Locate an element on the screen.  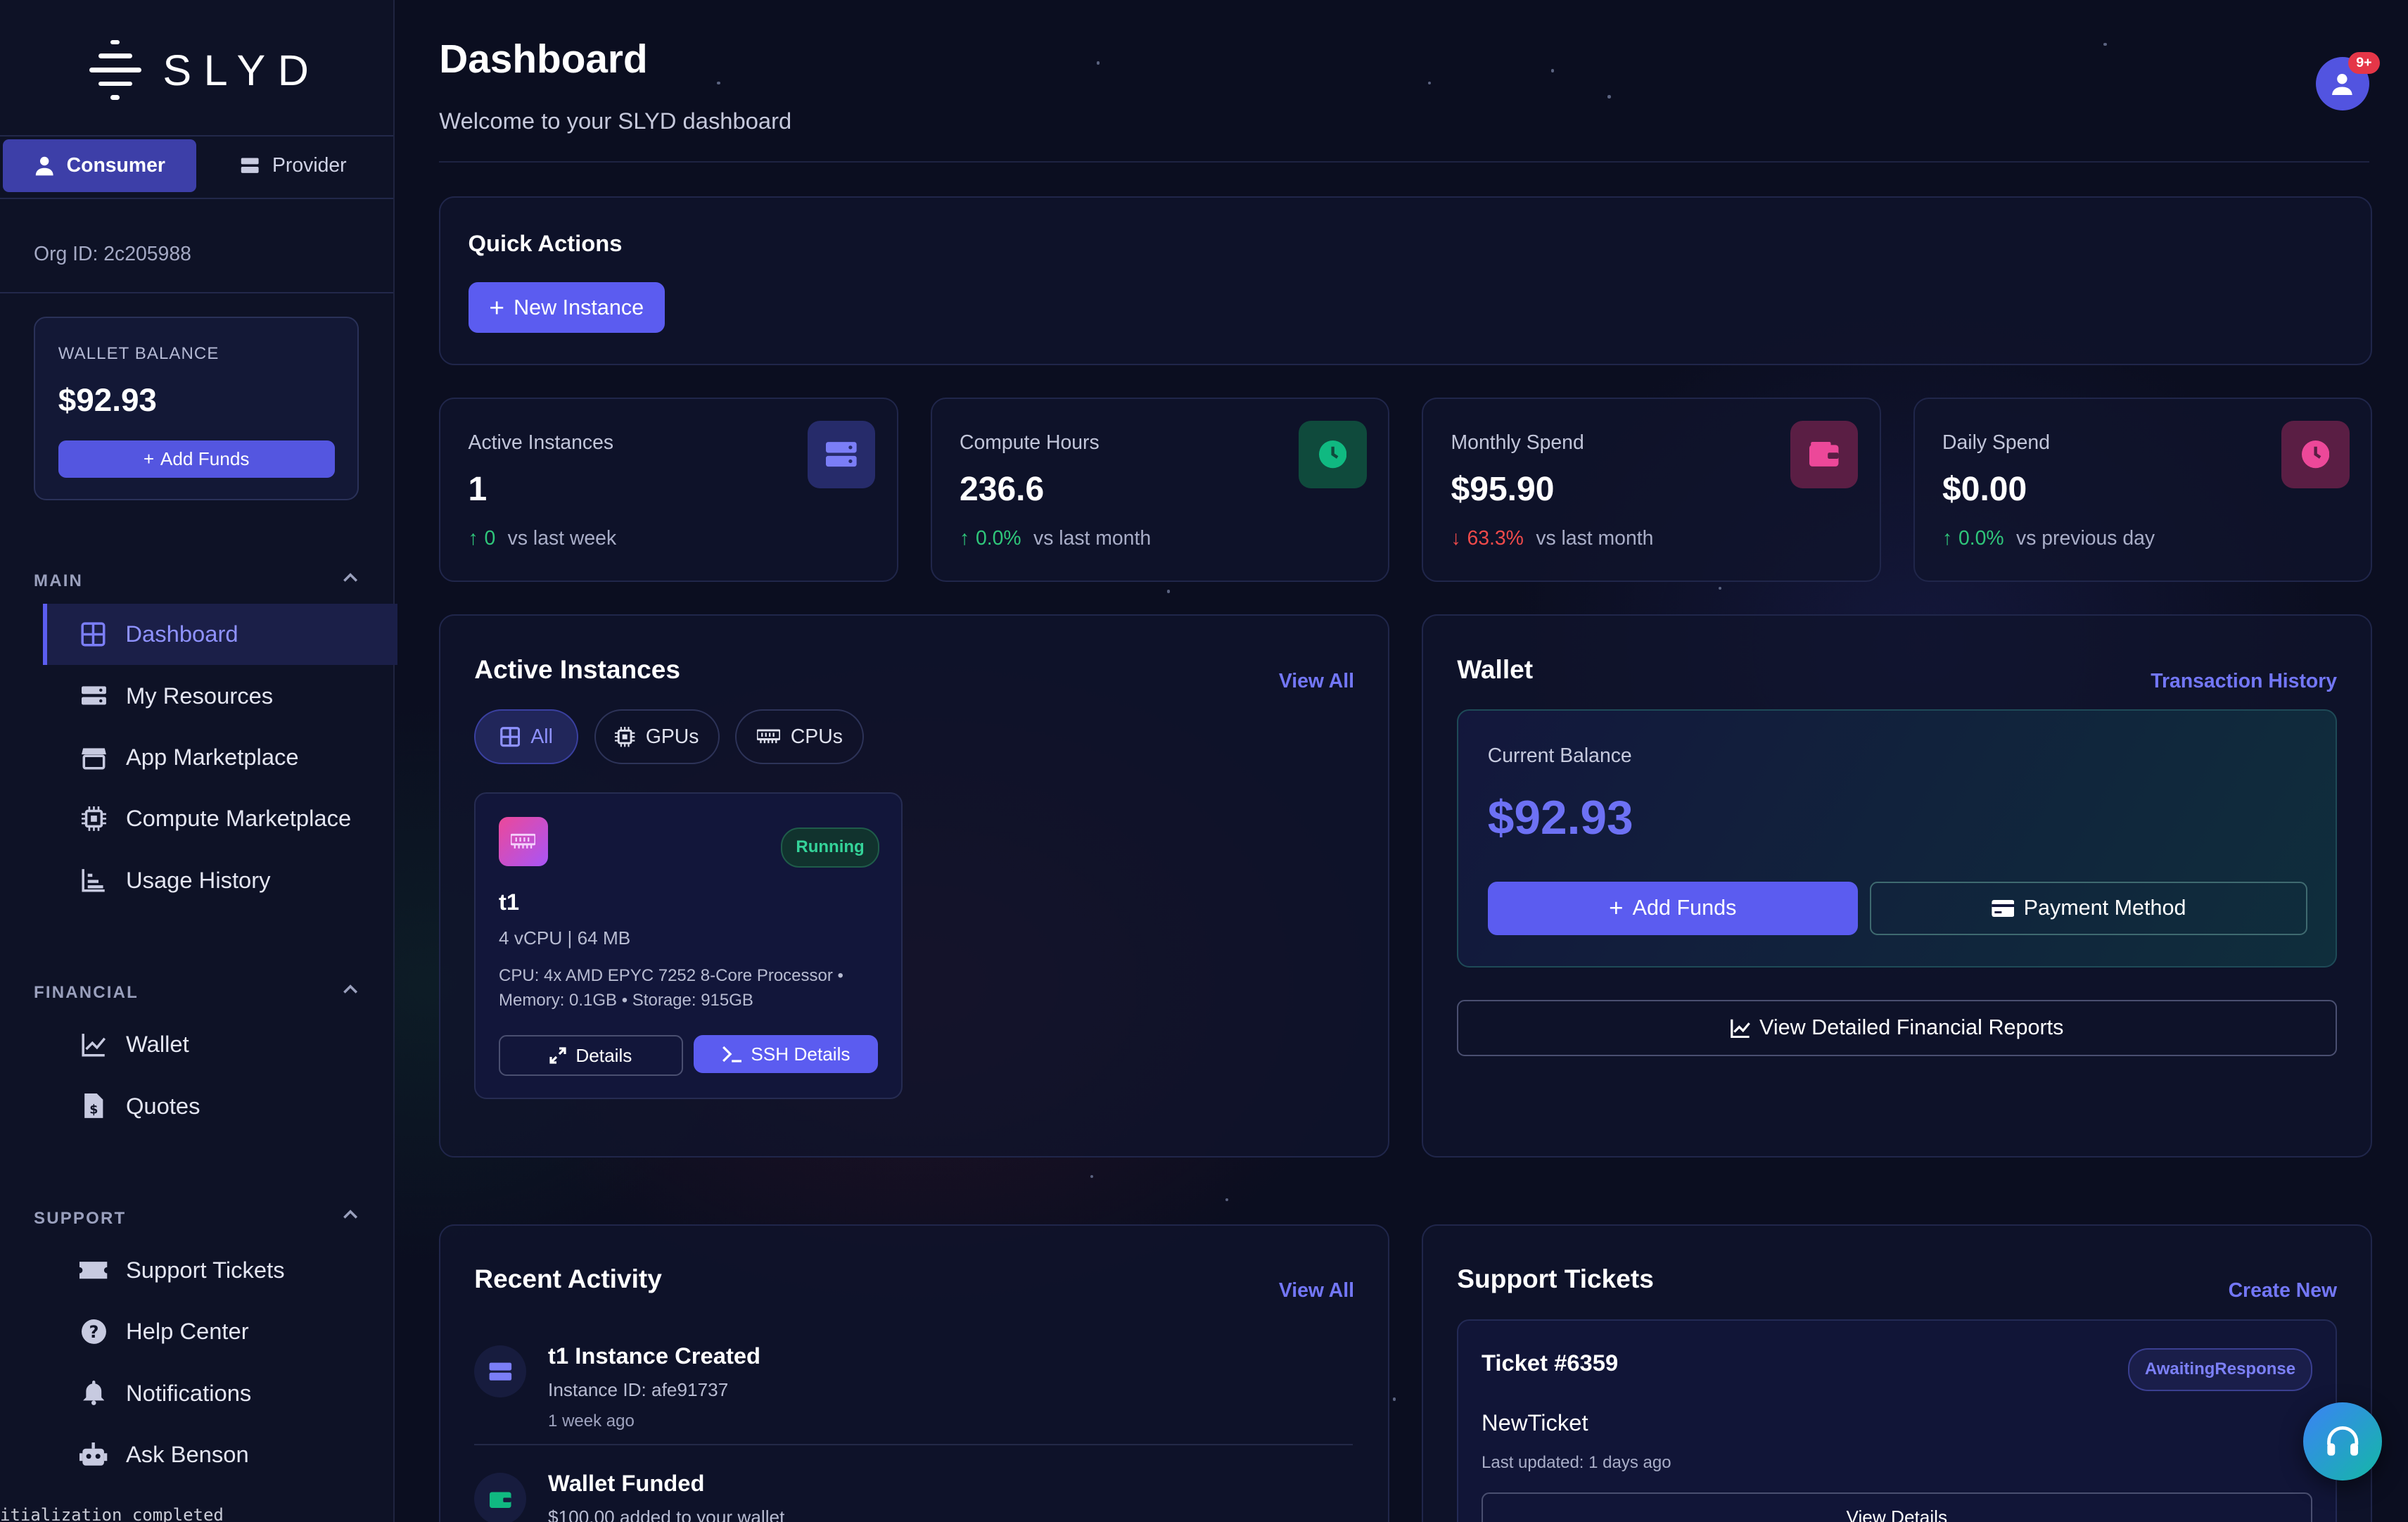
sidebar-add-funds-button: + Add Funds is located at coordinates (196, 459).